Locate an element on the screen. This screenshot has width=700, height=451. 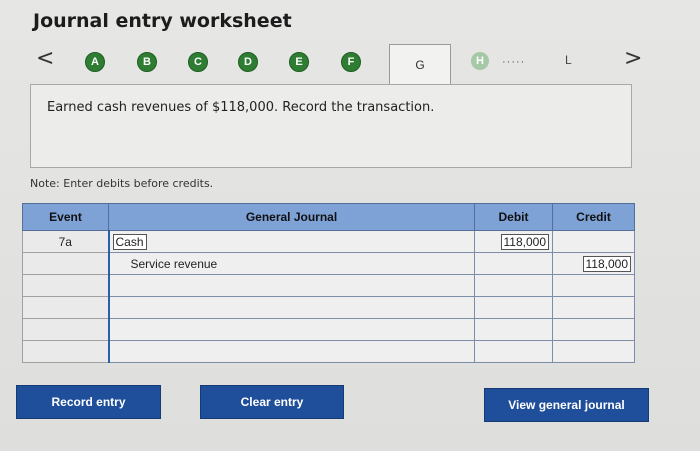
credit-column-header: Credit is located at coordinates (593, 217).